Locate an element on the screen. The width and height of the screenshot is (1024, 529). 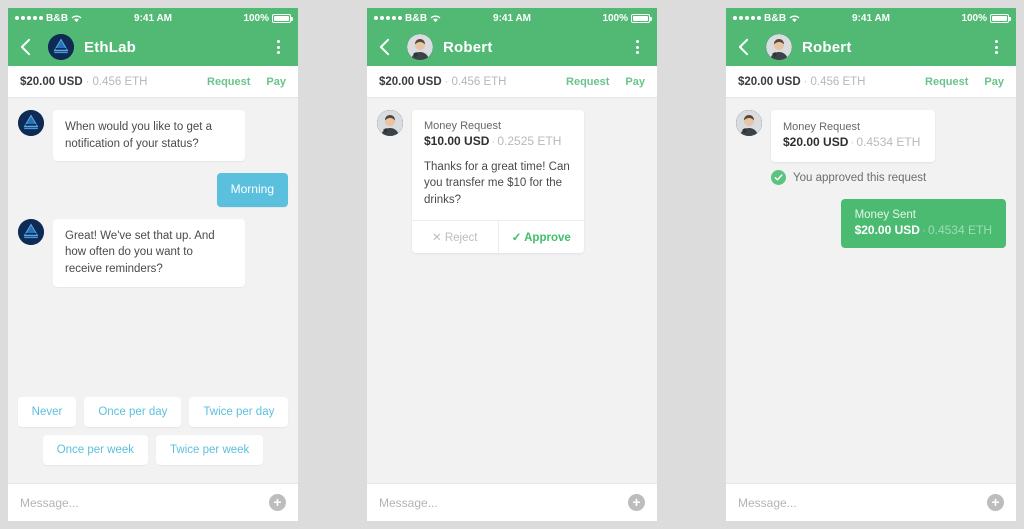
money-sent-amount-usd: $20.00 USD is located at coordinates (887, 230).